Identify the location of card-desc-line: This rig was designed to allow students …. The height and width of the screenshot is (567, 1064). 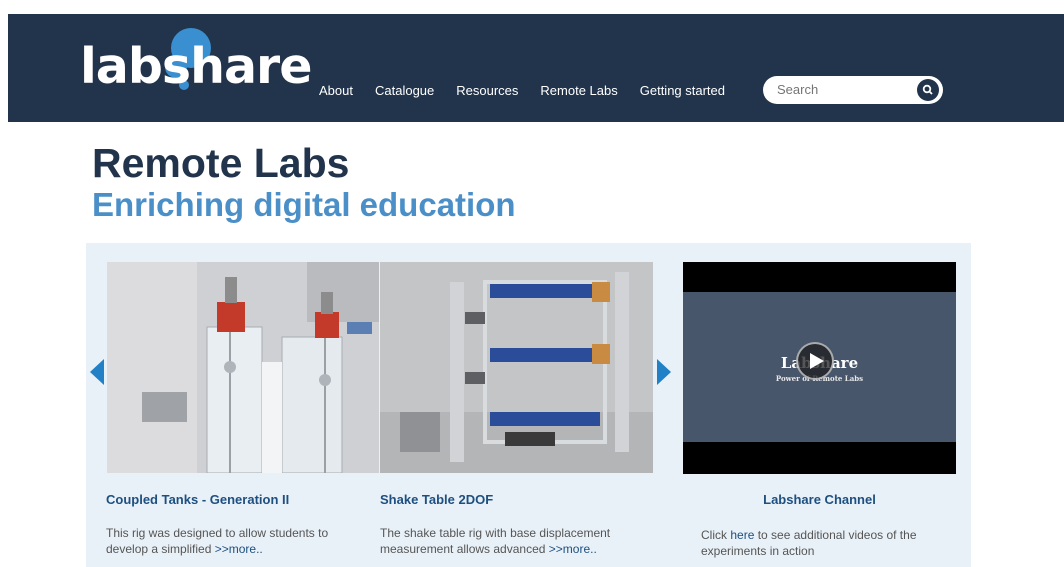
(217, 533).